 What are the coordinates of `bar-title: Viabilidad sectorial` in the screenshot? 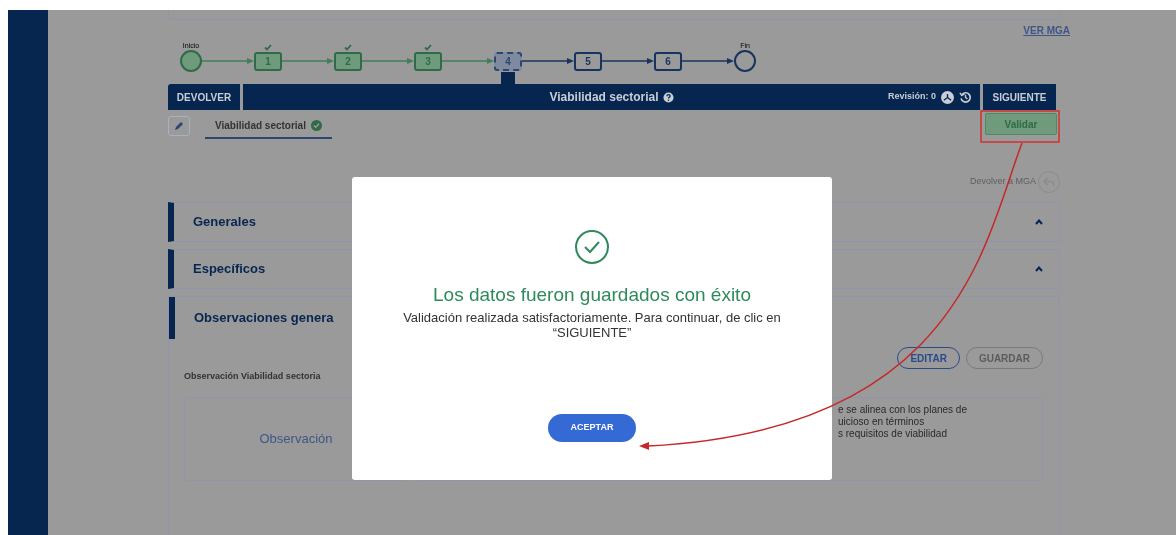 It's located at (604, 97).